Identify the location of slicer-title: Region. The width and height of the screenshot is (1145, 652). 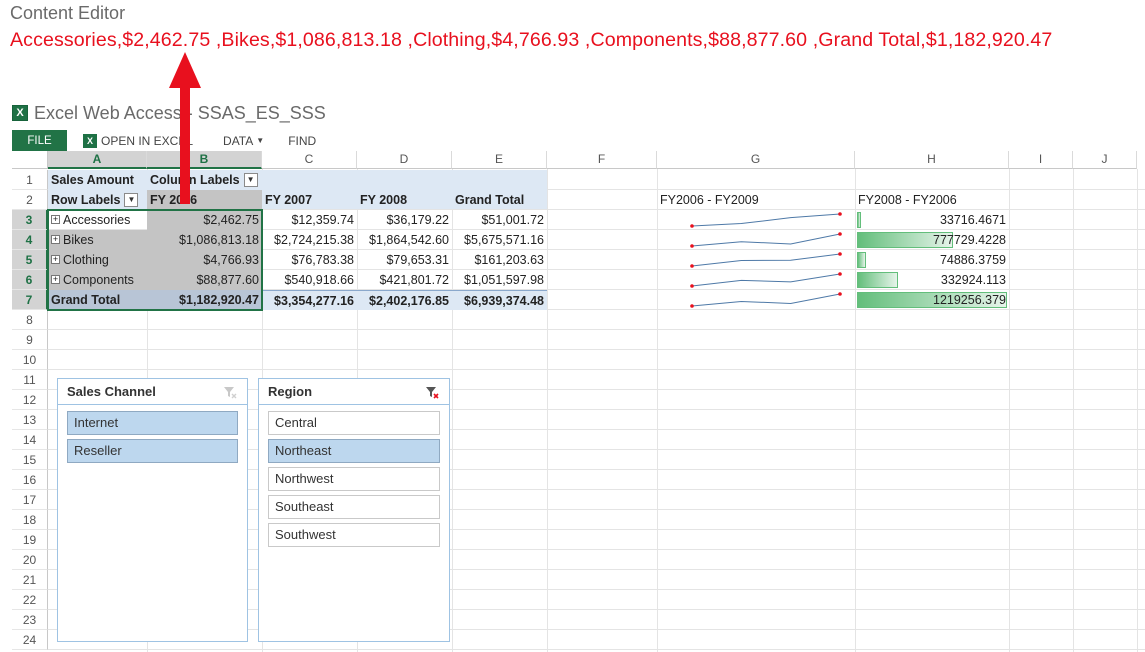
(290, 391).